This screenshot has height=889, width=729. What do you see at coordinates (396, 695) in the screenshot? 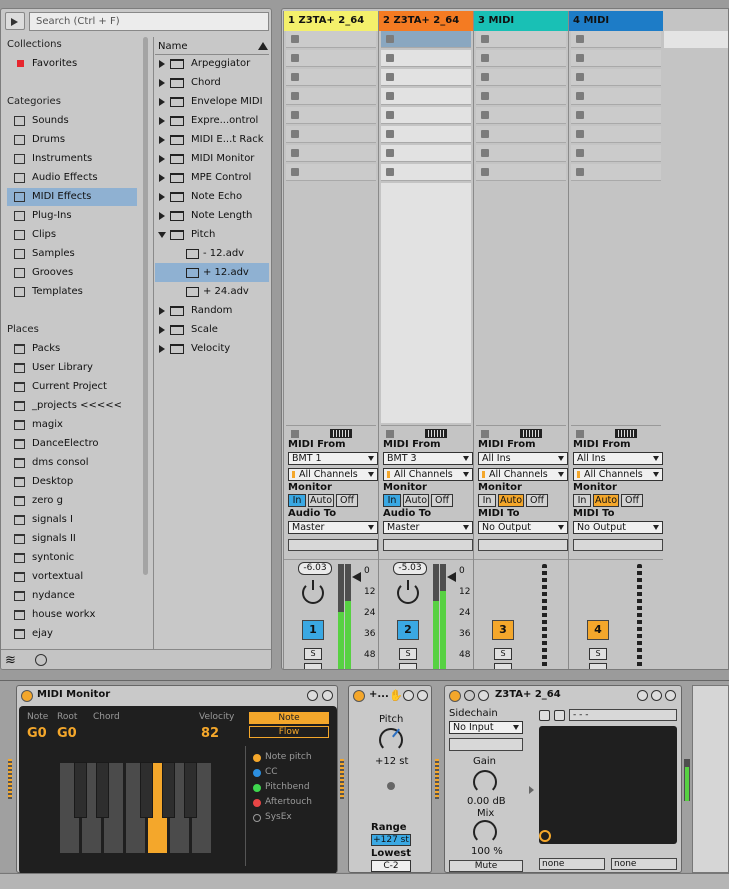
I see `hand-icon: ✋` at bounding box center [396, 695].